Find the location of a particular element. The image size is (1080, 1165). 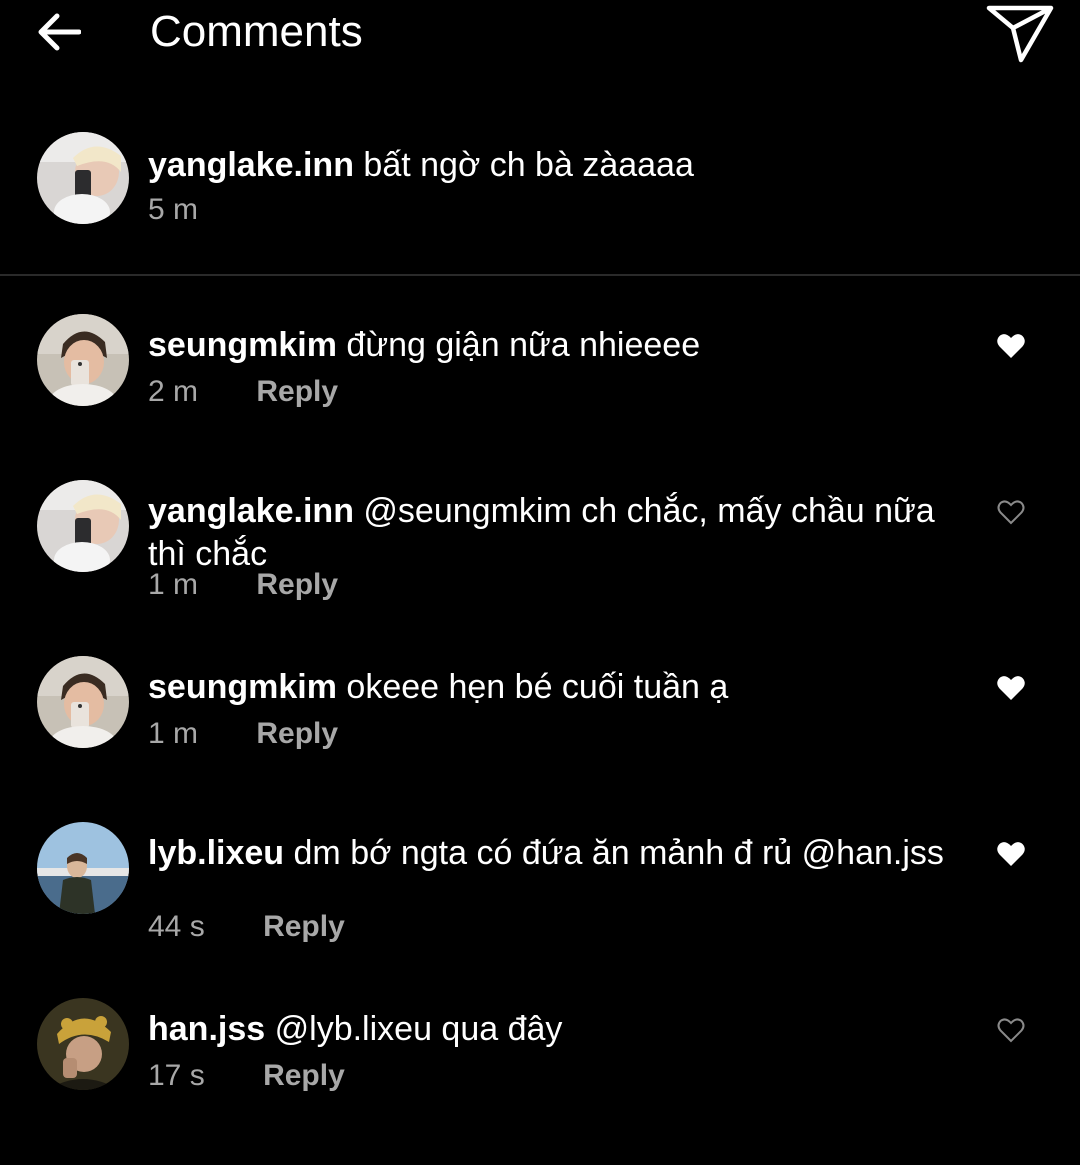

page-title: Comments is located at coordinates (256, 31).